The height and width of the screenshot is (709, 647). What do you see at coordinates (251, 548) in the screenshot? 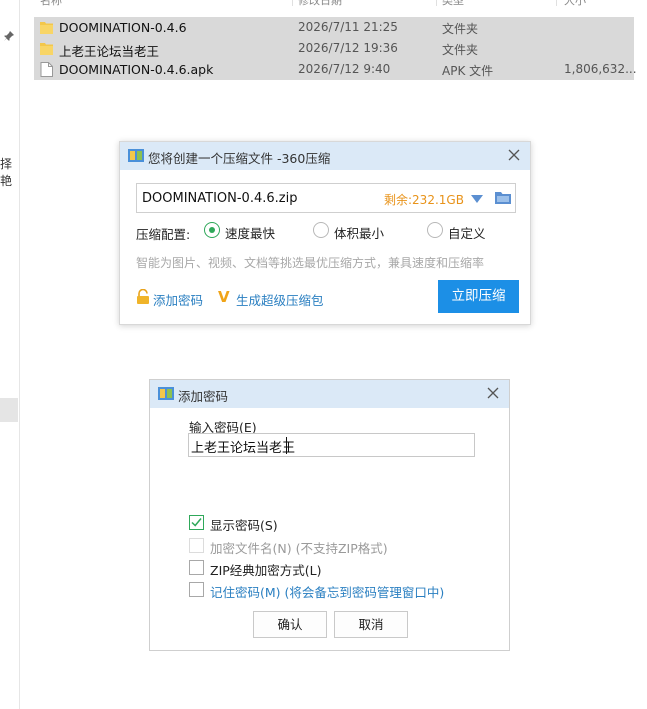
I see `checkbox-label-text: 加密文件名(N)` at bounding box center [251, 548].